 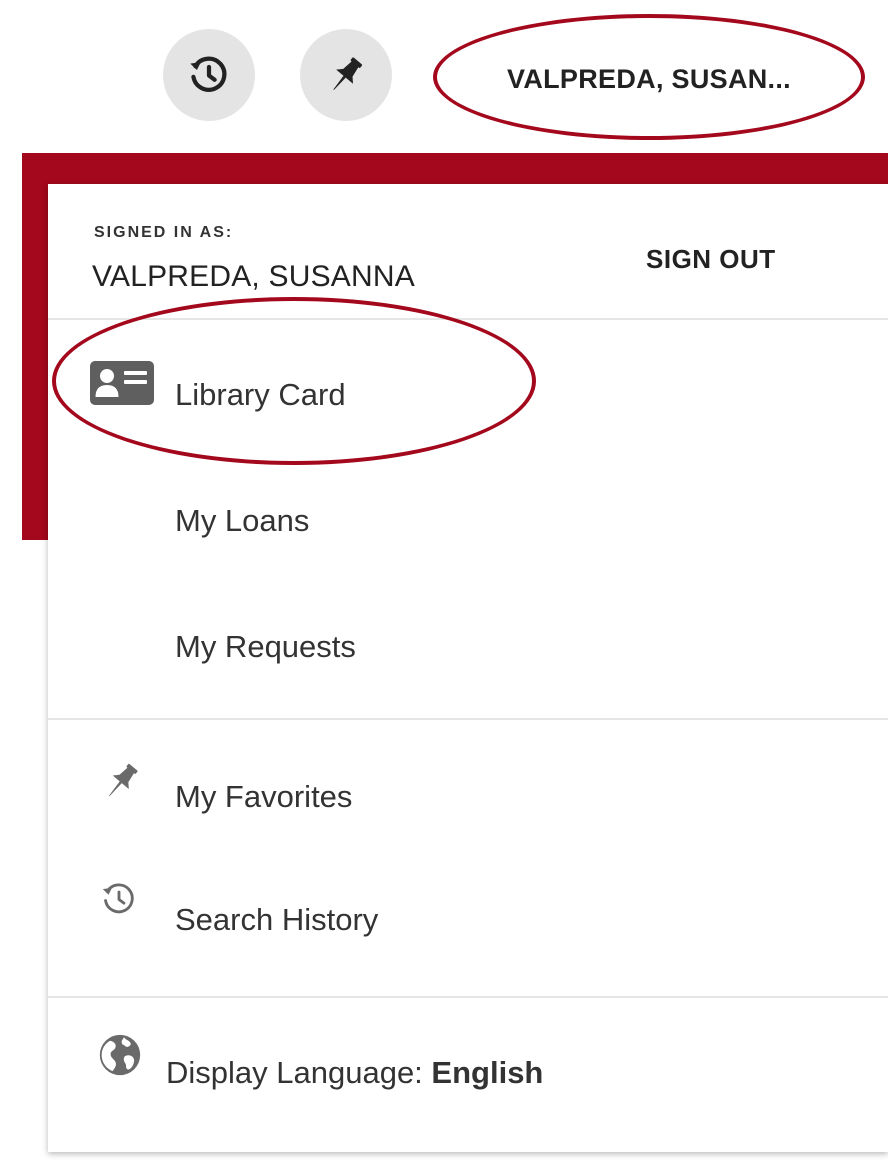 I want to click on favorites-button, so click(x=346, y=75).